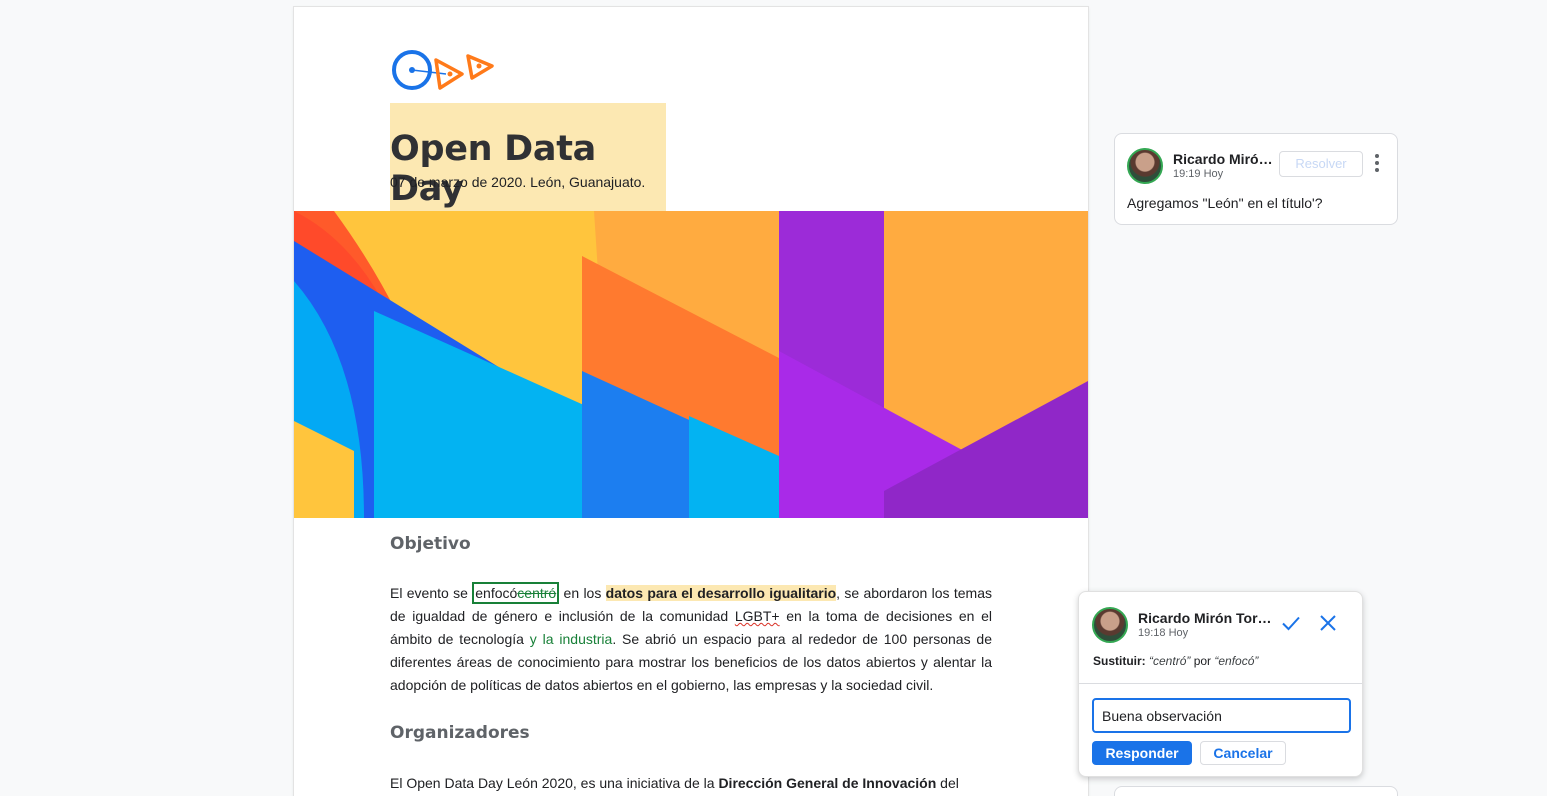  I want to click on commented-highlight: datos para el desarrollo igualitario, so click(721, 593).